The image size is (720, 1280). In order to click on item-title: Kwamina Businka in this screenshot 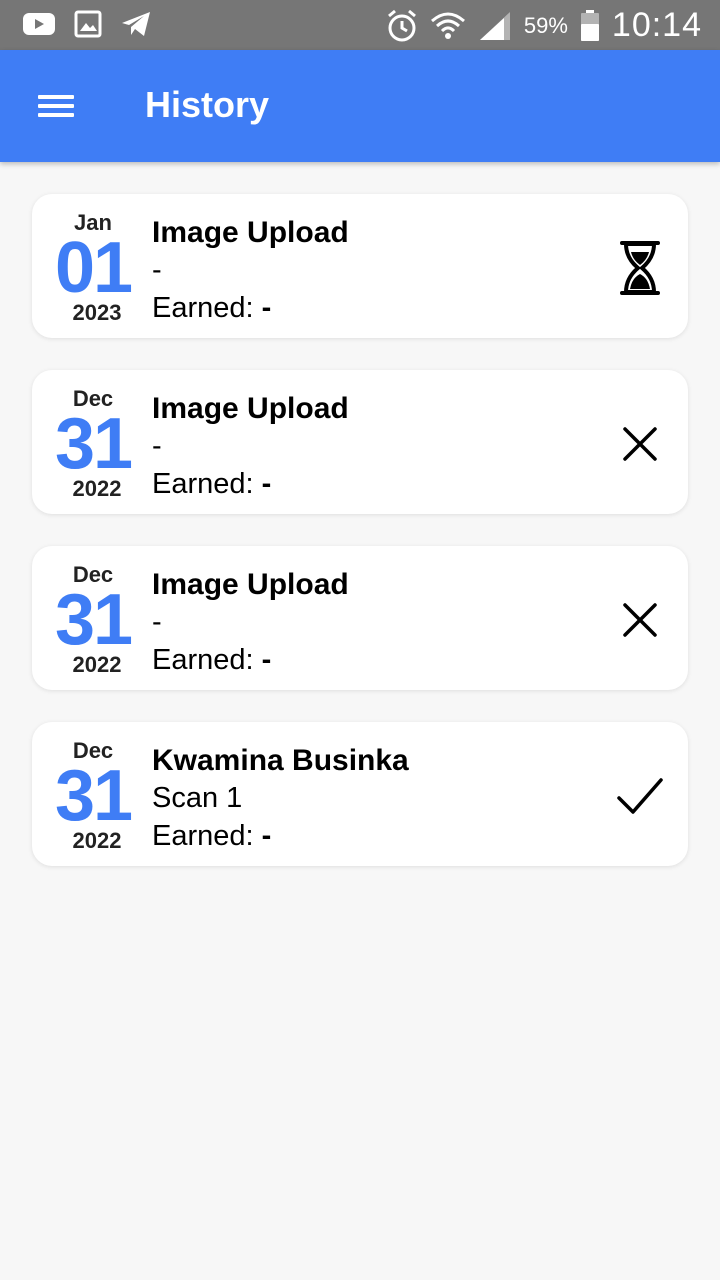, I will do `click(280, 760)`.